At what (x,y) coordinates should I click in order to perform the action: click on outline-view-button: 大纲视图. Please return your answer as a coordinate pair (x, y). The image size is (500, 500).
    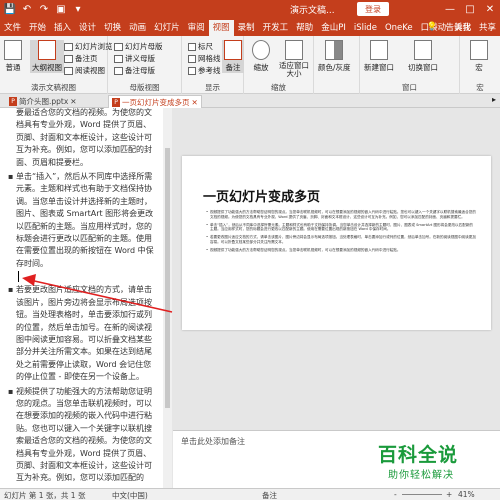
    Looking at the image, I should click on (47, 56).